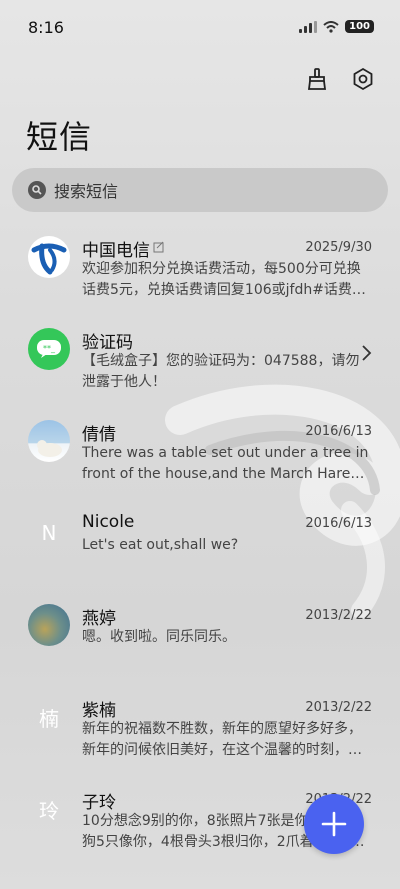 This screenshot has width=400, height=889. Describe the element at coordinates (37, 190) in the screenshot. I see `search-icon` at that location.